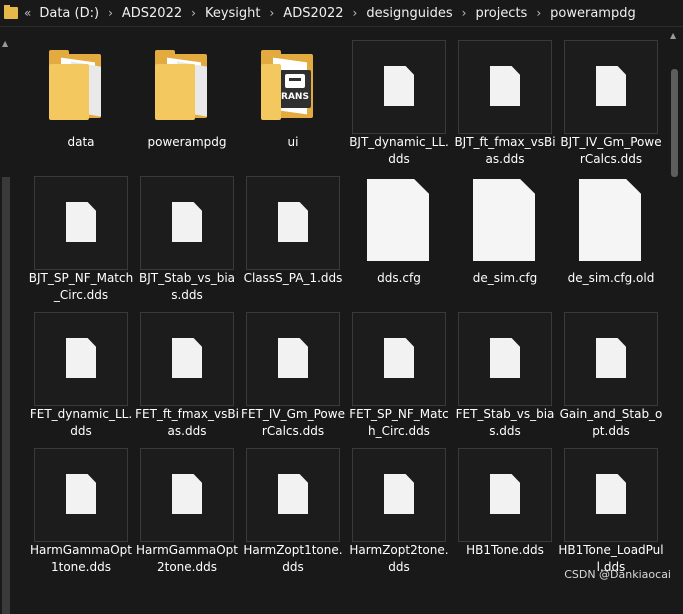  Describe the element at coordinates (81, 558) in the screenshot. I see `item-label: HarmGammaOpt1tone.dds` at that location.